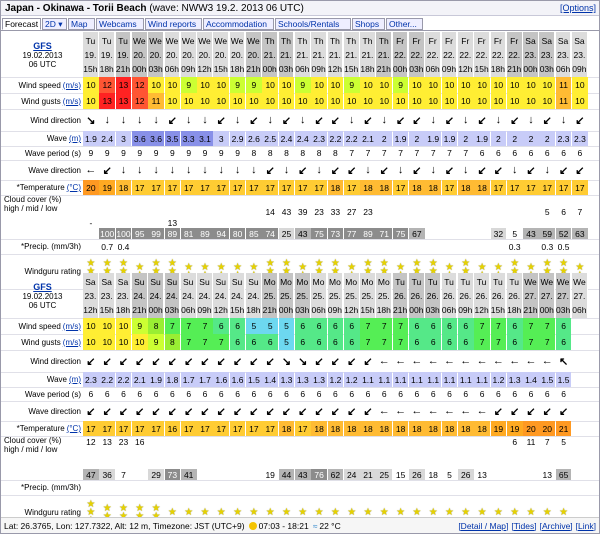 This screenshot has width=600, height=534. Describe the element at coordinates (432, 309) in the screenshot. I see `hour: 03h` at that location.